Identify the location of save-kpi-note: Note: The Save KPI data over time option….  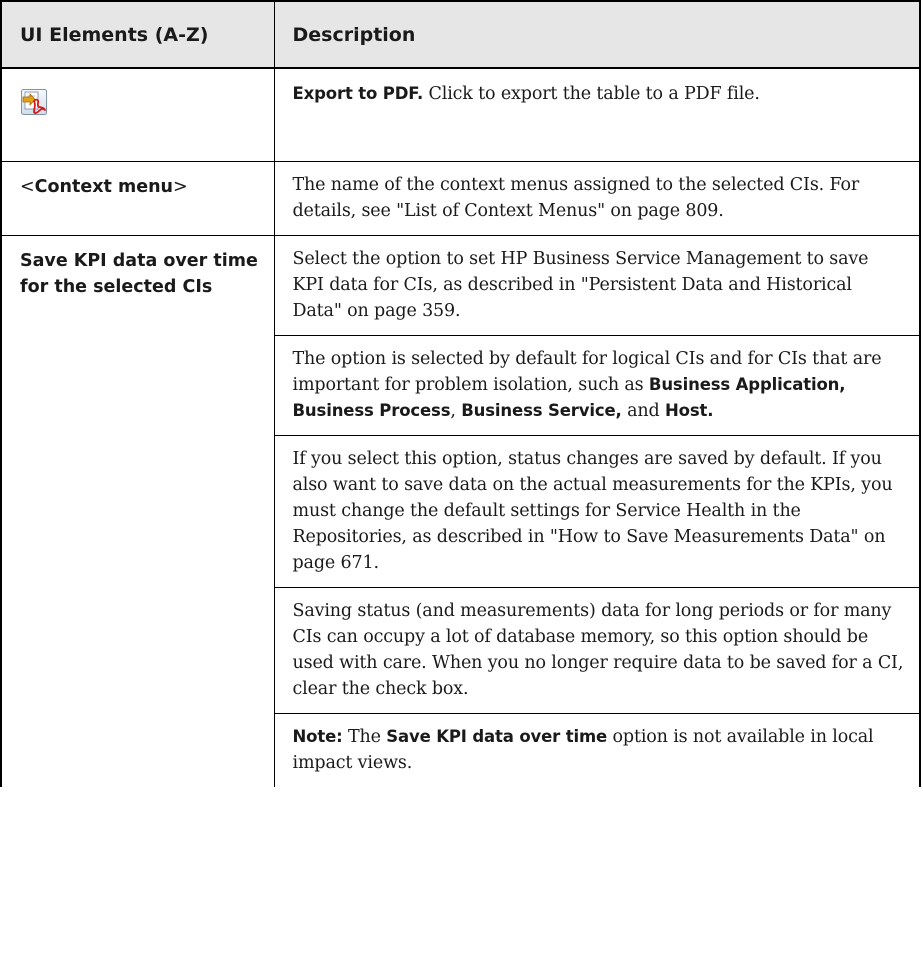
(596, 750).